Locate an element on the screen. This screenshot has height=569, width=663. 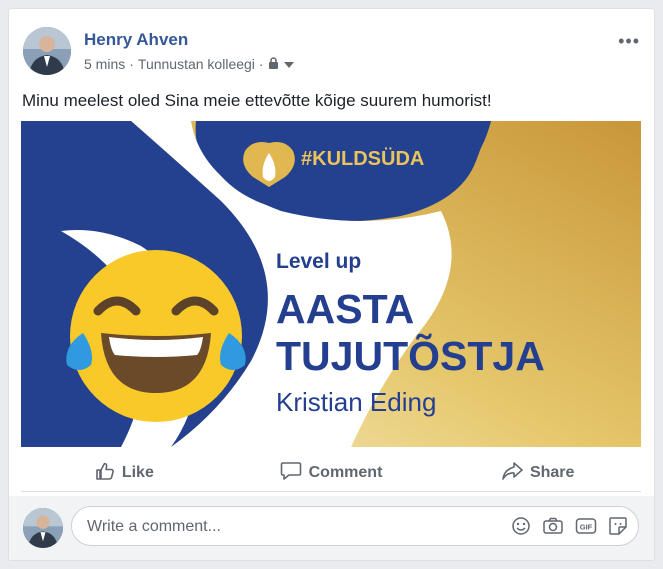
share-button: Share is located at coordinates (537, 473).